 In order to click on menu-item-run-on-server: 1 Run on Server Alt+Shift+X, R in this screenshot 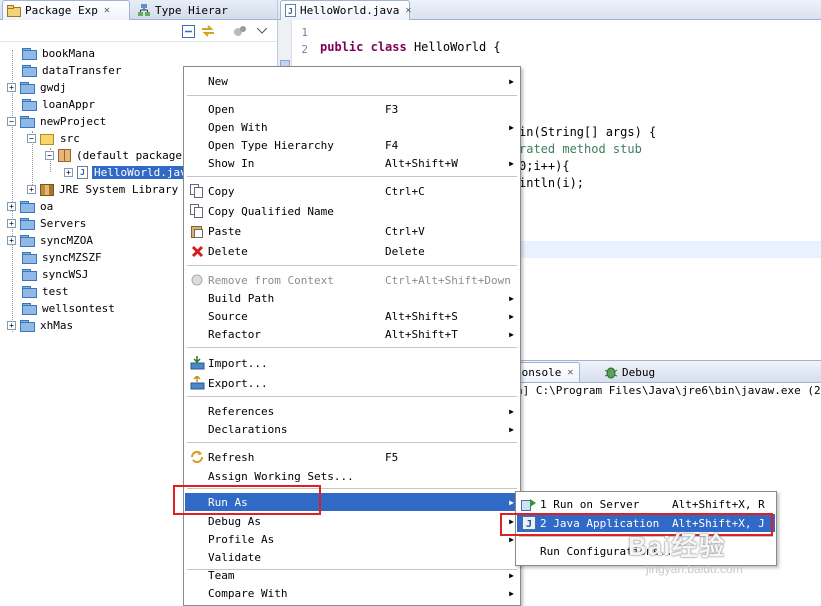, I will do `click(646, 504)`.